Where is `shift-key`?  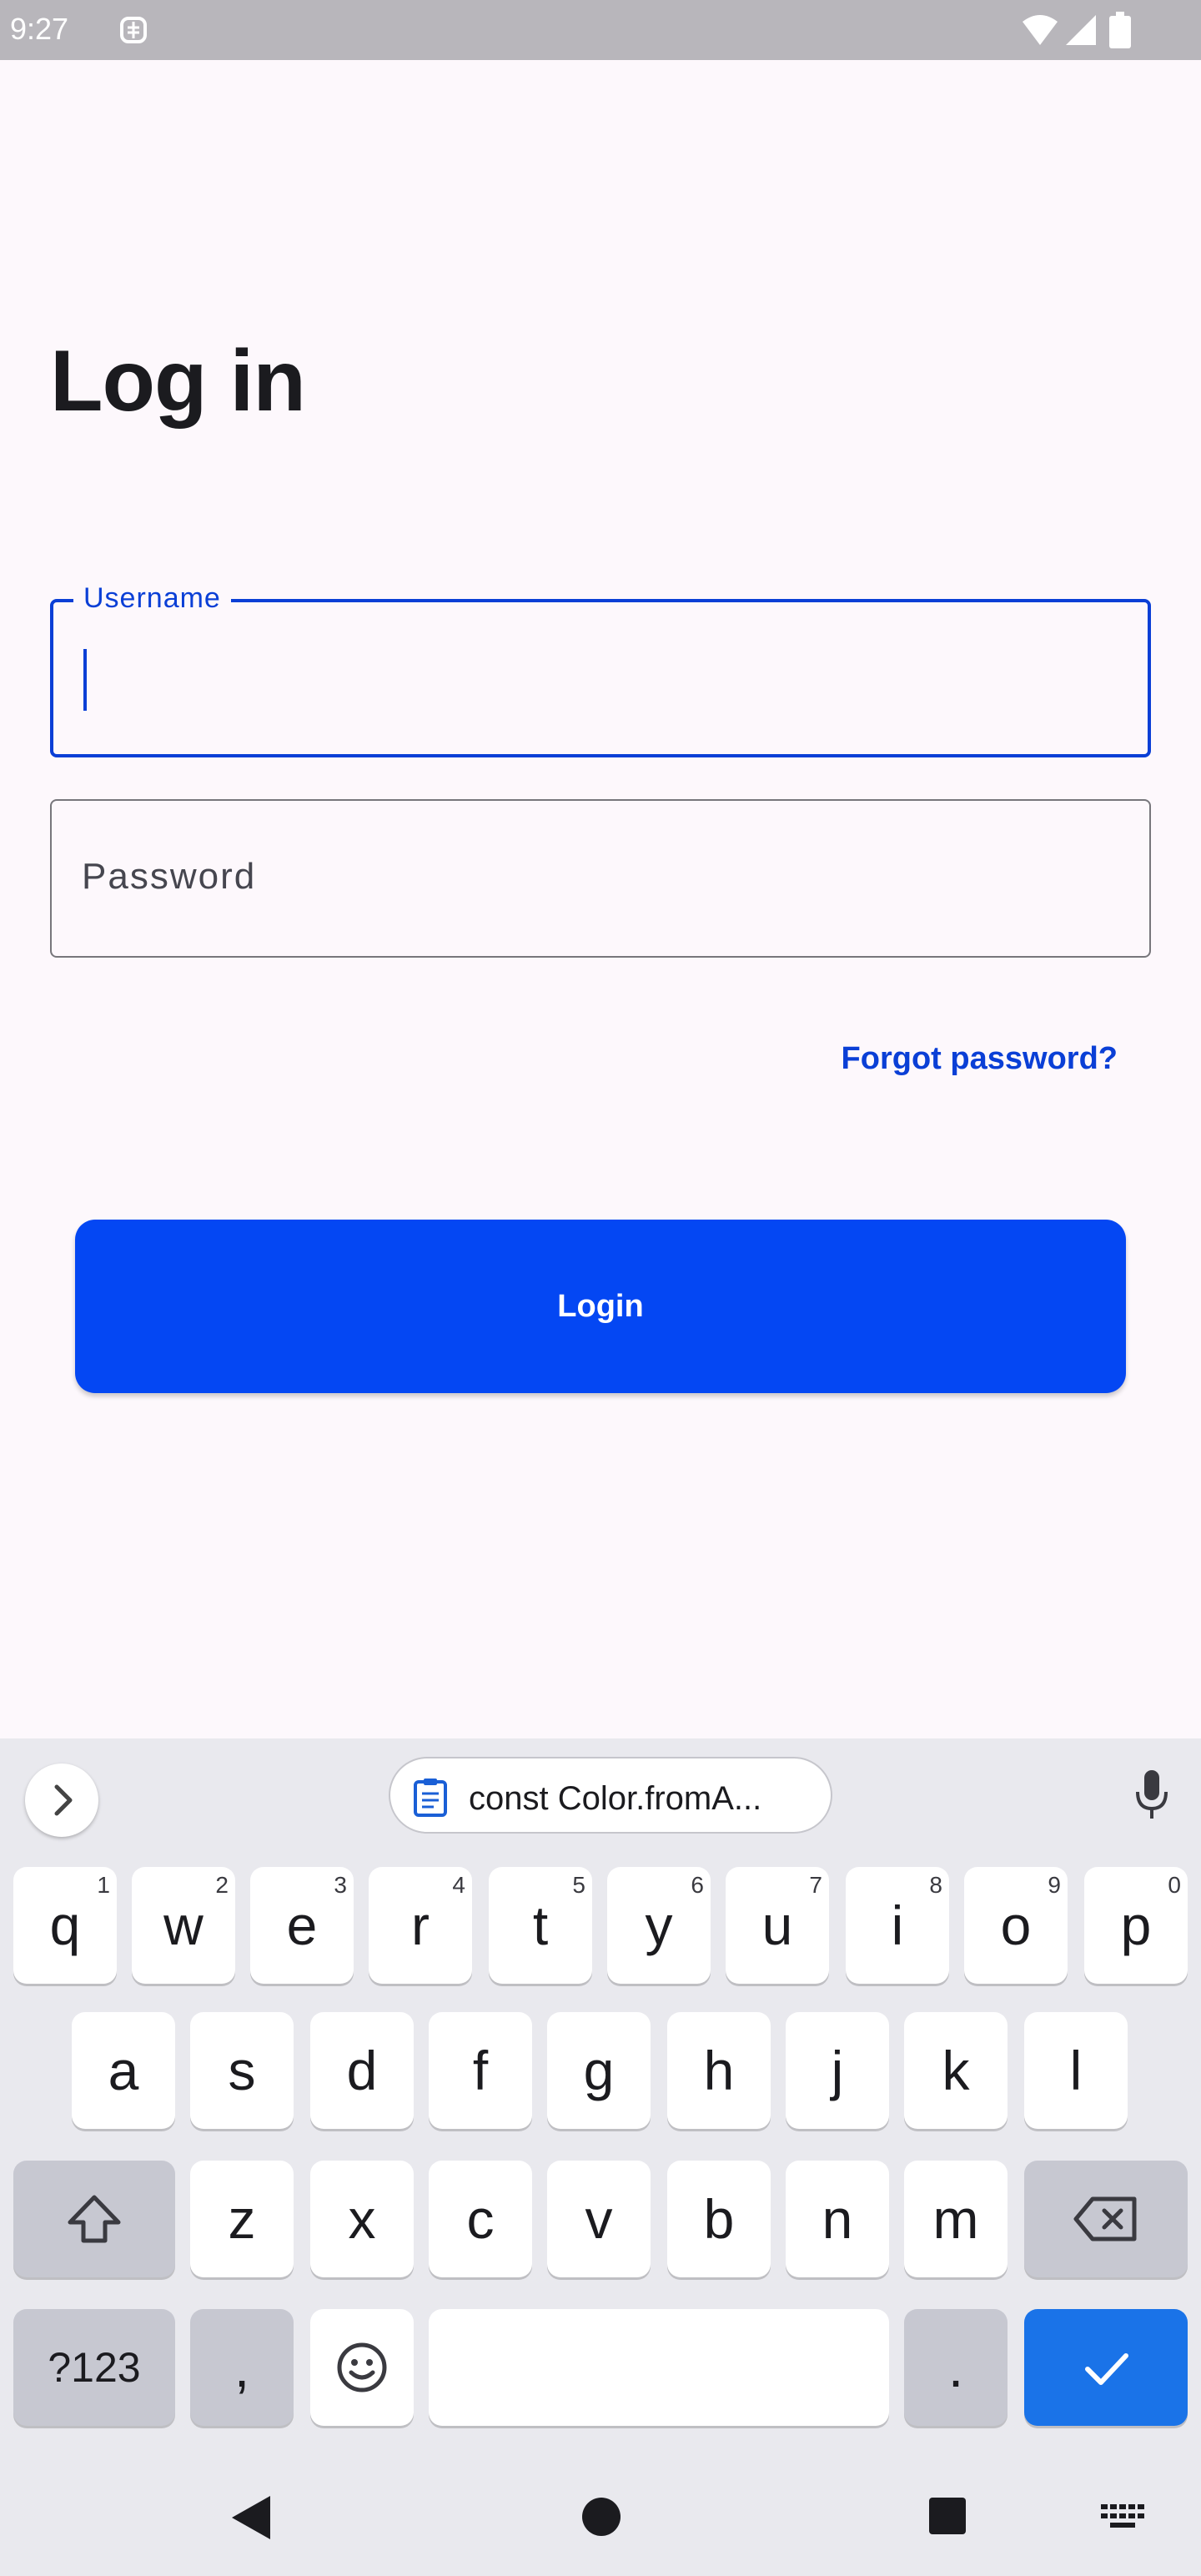
shift-key is located at coordinates (94, 2219).